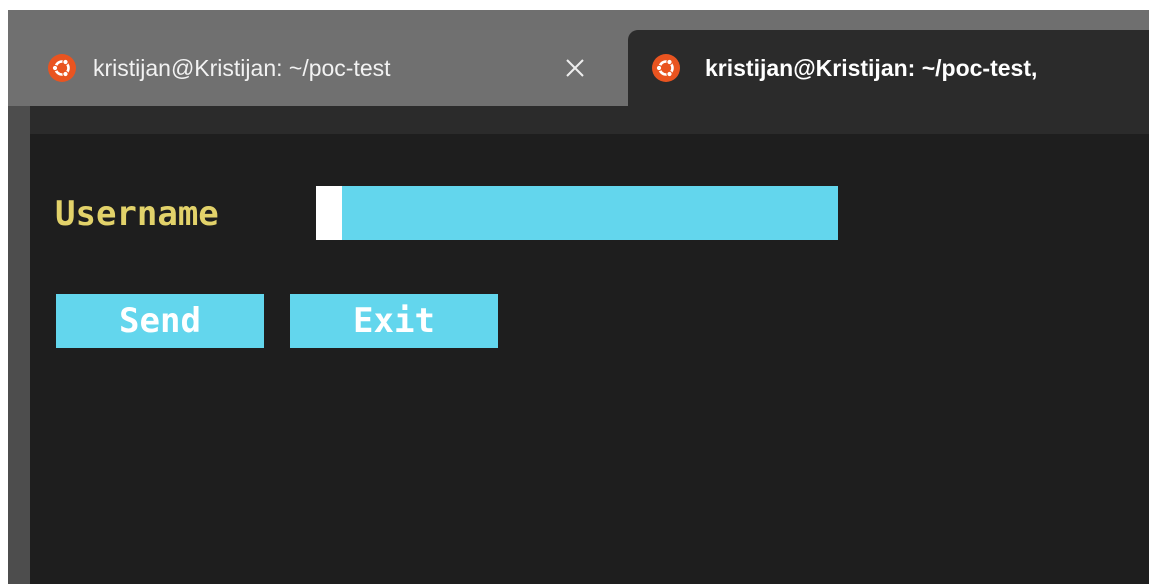 The image size is (1149, 584). I want to click on exit-button: Exit, so click(394, 321).